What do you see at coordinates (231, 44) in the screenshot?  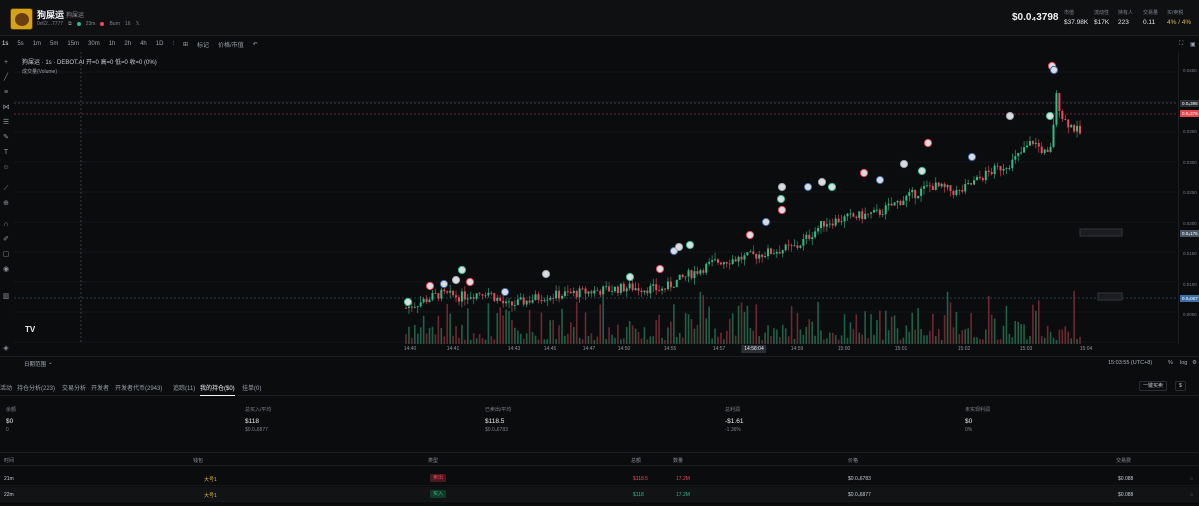 I see `price-mcap-toggle: 价格/市值` at bounding box center [231, 44].